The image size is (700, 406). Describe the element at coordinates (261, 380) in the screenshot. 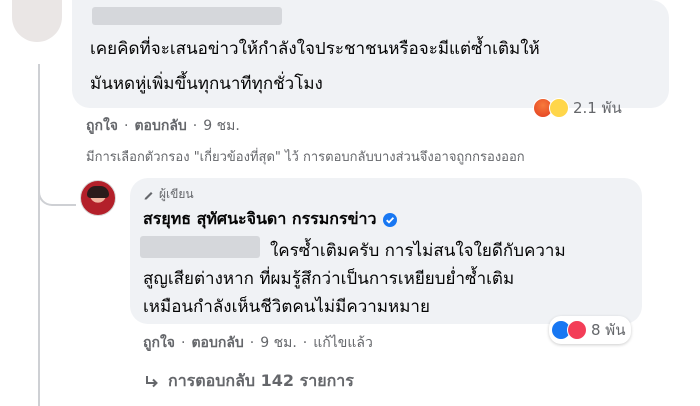

I see `more-replies-label: การตอบกลับ 142 รายการ` at that location.